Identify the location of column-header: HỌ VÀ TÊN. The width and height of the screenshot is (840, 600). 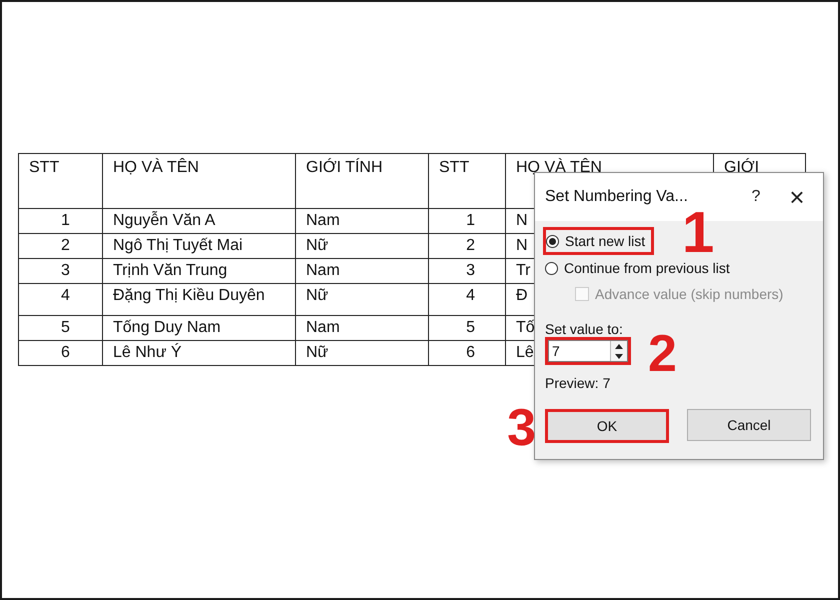
(199, 181).